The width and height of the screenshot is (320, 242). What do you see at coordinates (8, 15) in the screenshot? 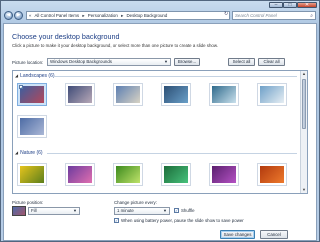
I see `back-button: ◀` at bounding box center [8, 15].